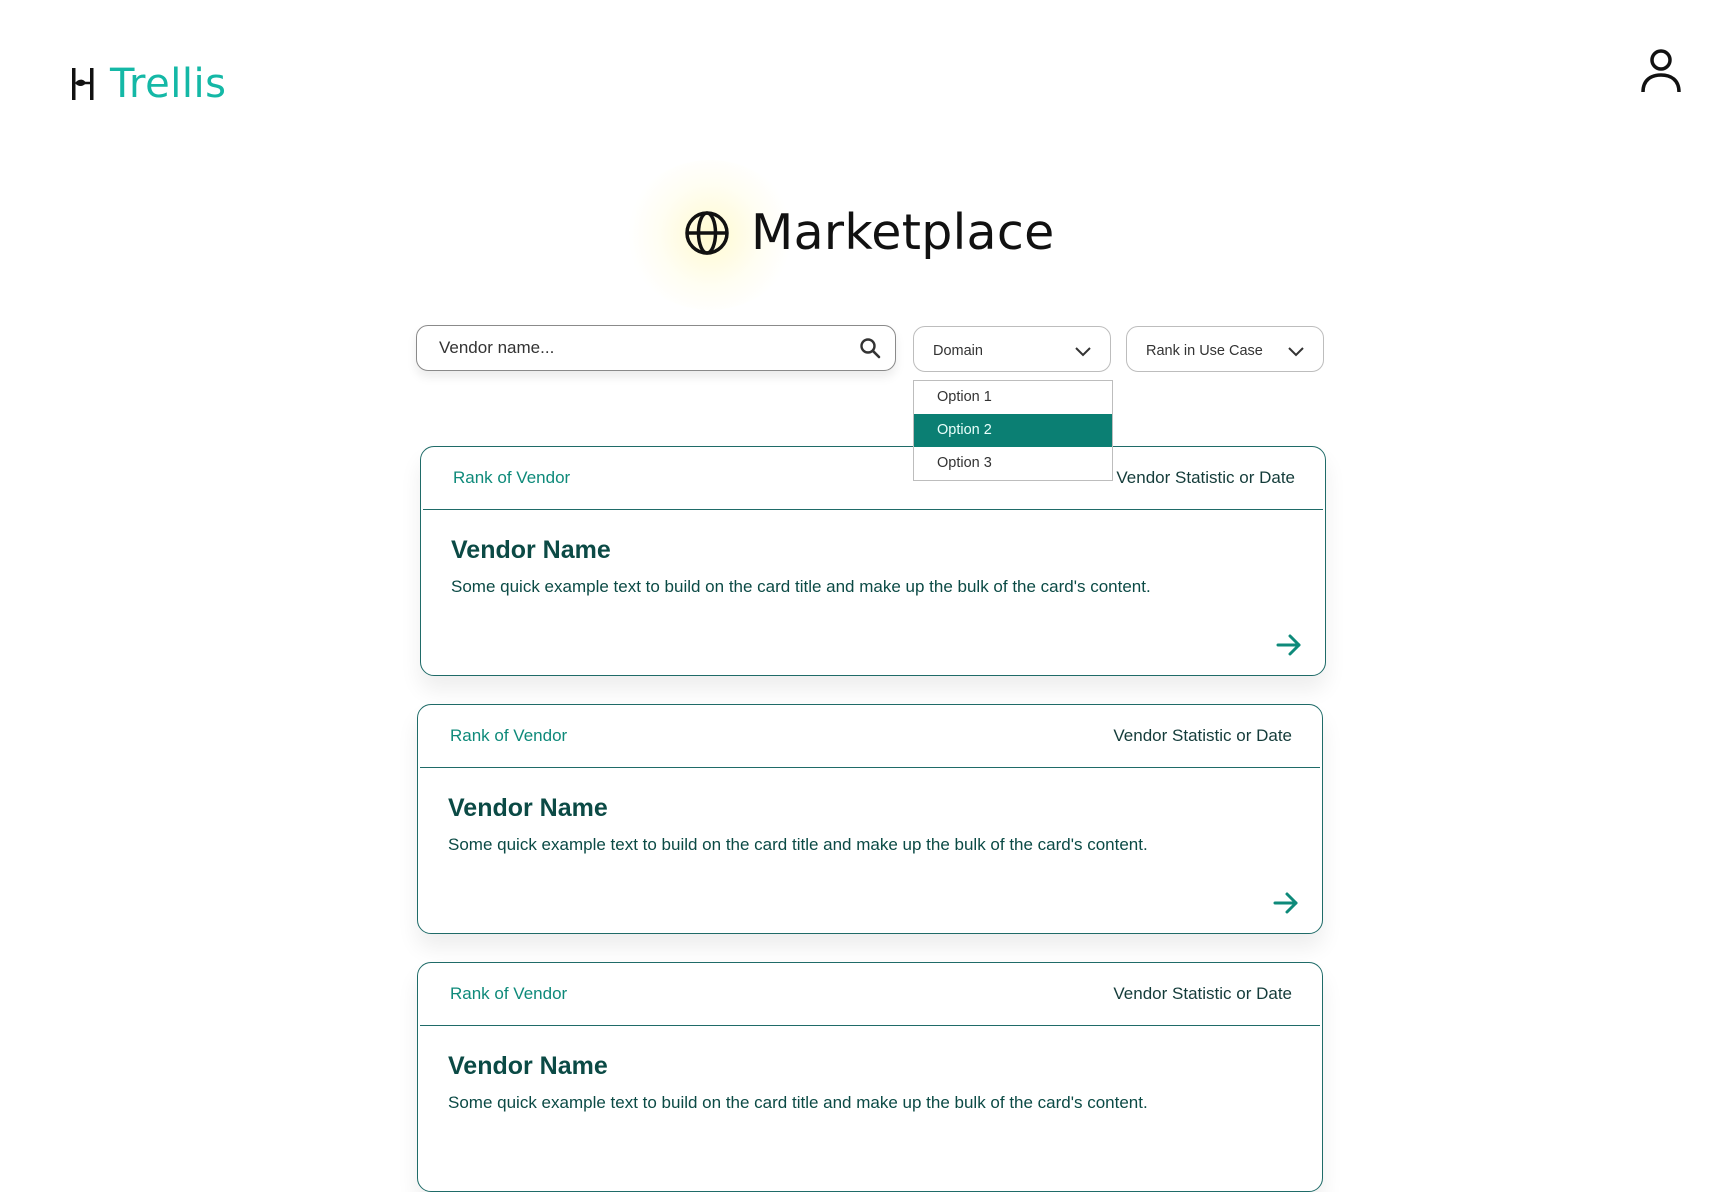  I want to click on brand-logo: Trellis, so click(148, 84).